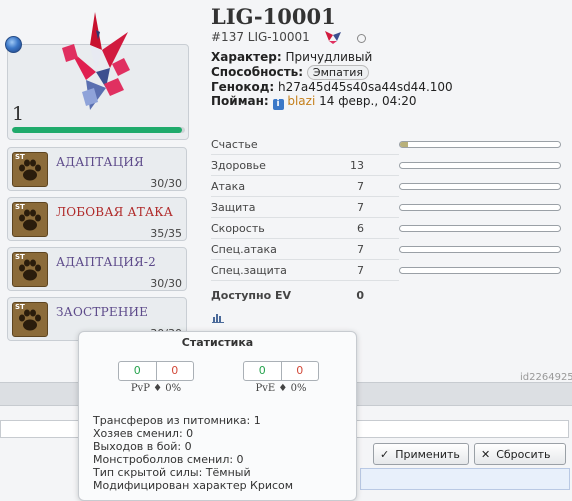 Image resolution: width=572 pixels, height=501 pixels. What do you see at coordinates (238, 165) in the screenshot?
I see `stat-label: Здоровье` at bounding box center [238, 165].